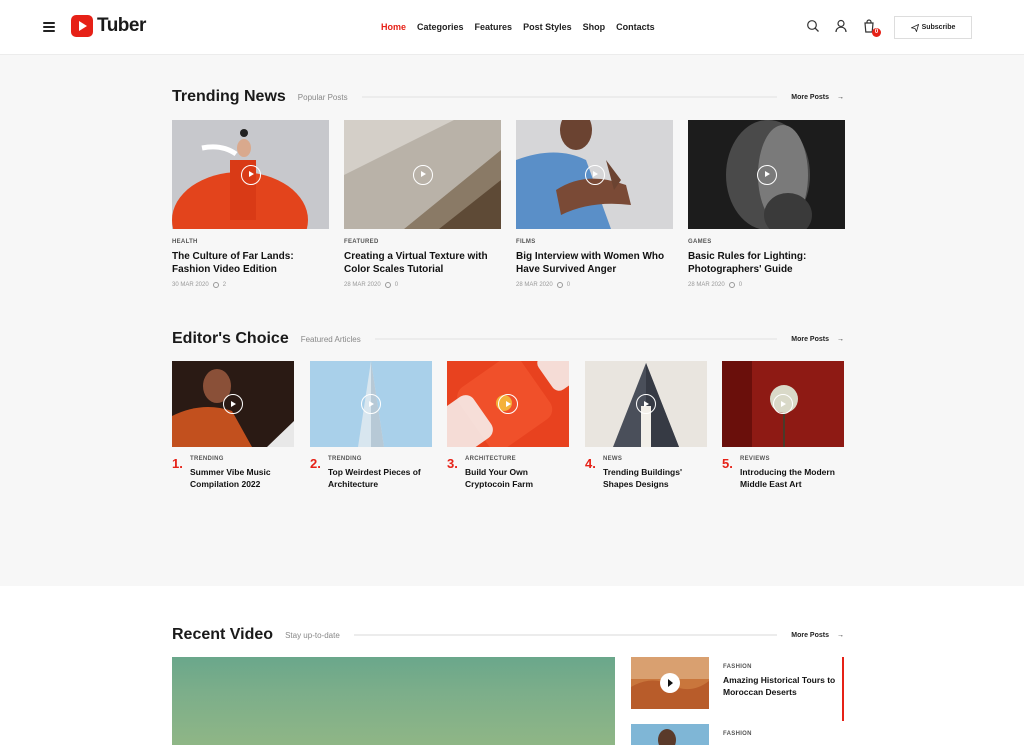 Image resolution: width=1024 pixels, height=745 pixels. What do you see at coordinates (727, 463) in the screenshot?
I see `rank-number: 5.` at bounding box center [727, 463].